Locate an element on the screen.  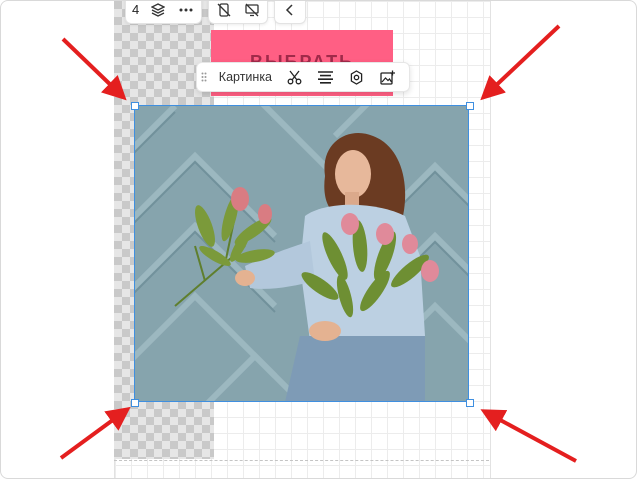
visibility-tools-group is located at coordinates (238, 12).